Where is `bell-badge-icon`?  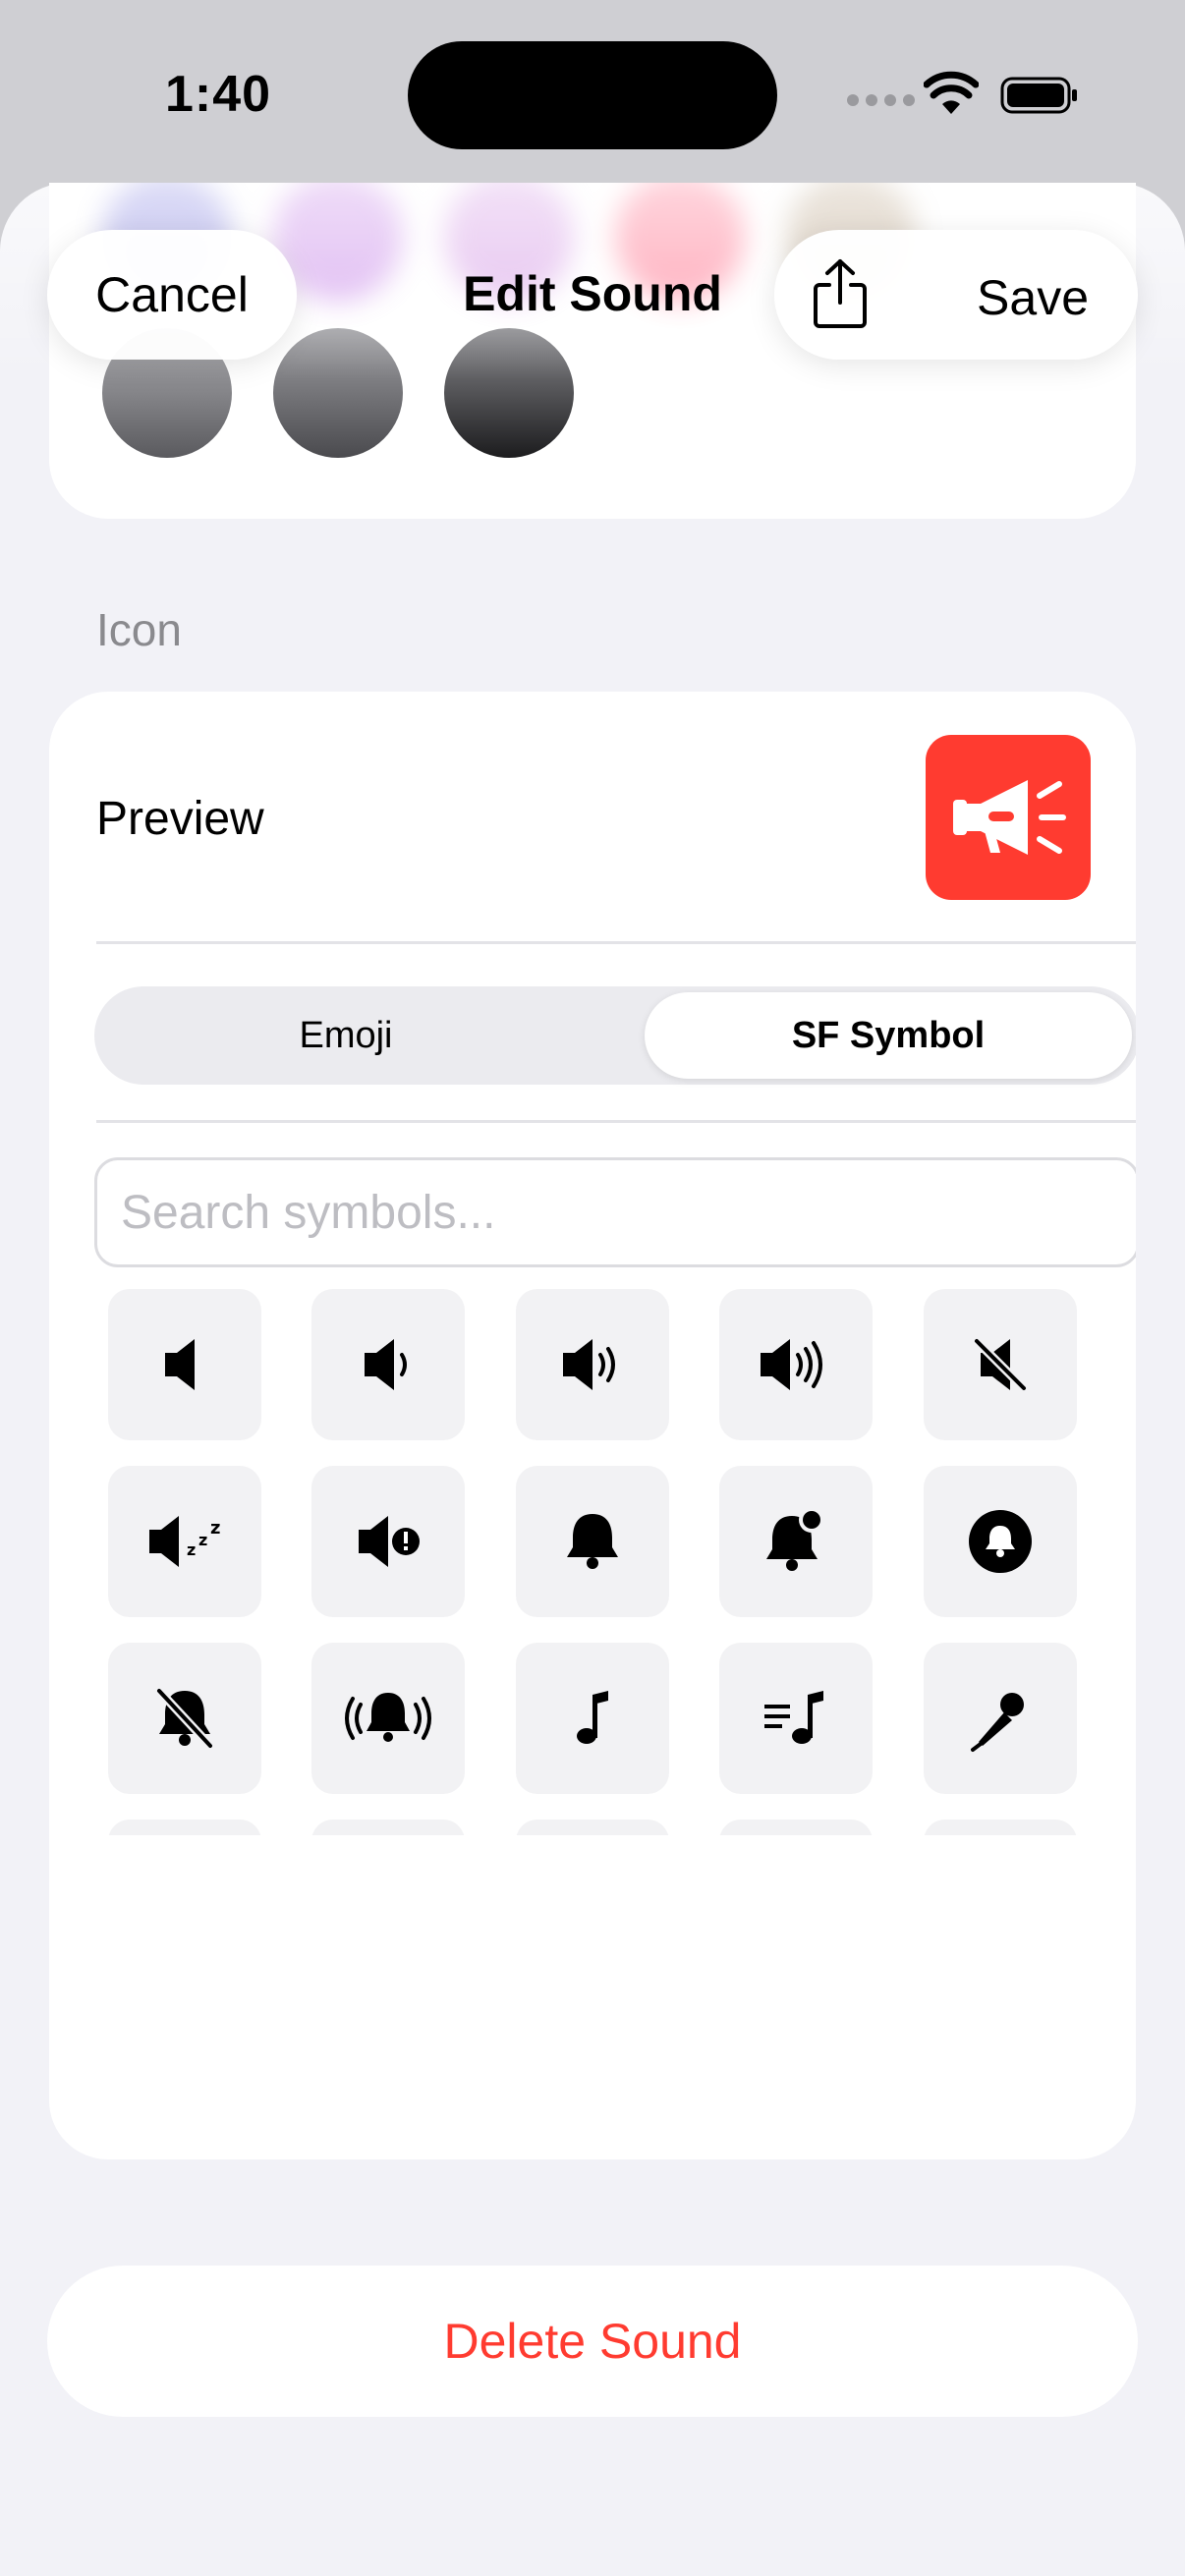
bell-badge-icon is located at coordinates (795, 1539).